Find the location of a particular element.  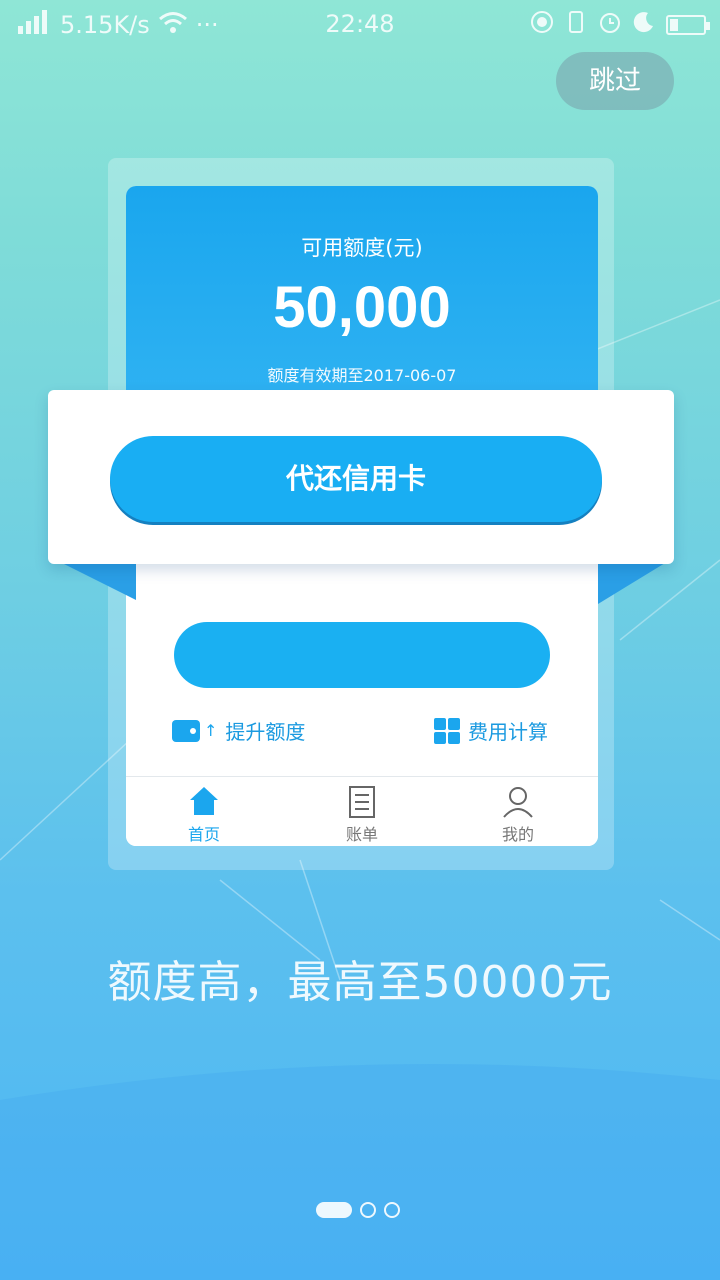

vibrate-icon is located at coordinates (576, 25).